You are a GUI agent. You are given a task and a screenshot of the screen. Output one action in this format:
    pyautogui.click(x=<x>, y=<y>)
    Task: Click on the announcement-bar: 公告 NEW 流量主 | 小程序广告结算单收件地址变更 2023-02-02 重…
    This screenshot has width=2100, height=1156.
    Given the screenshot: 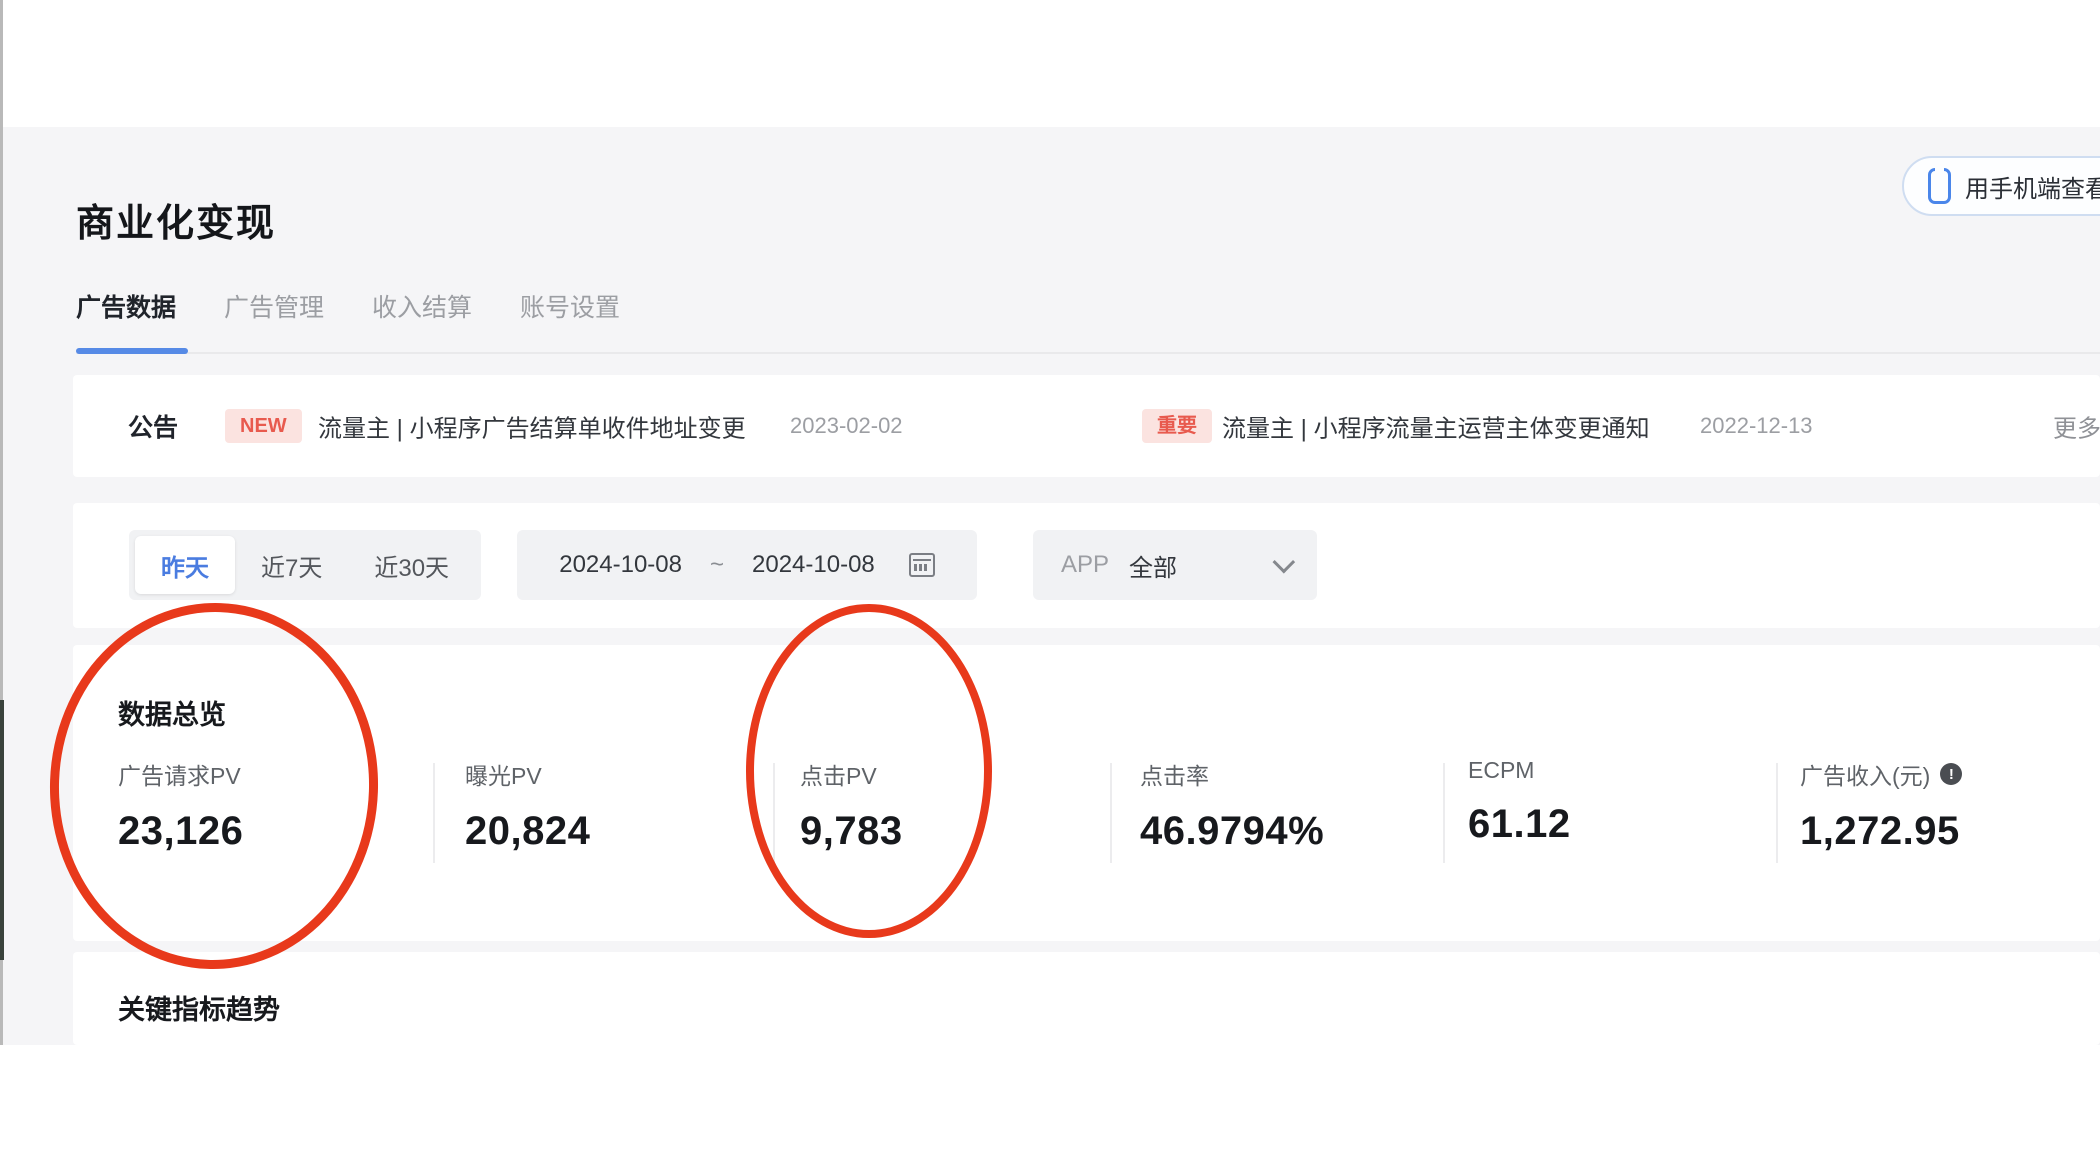 What is the action you would take?
    pyautogui.click(x=1086, y=426)
    